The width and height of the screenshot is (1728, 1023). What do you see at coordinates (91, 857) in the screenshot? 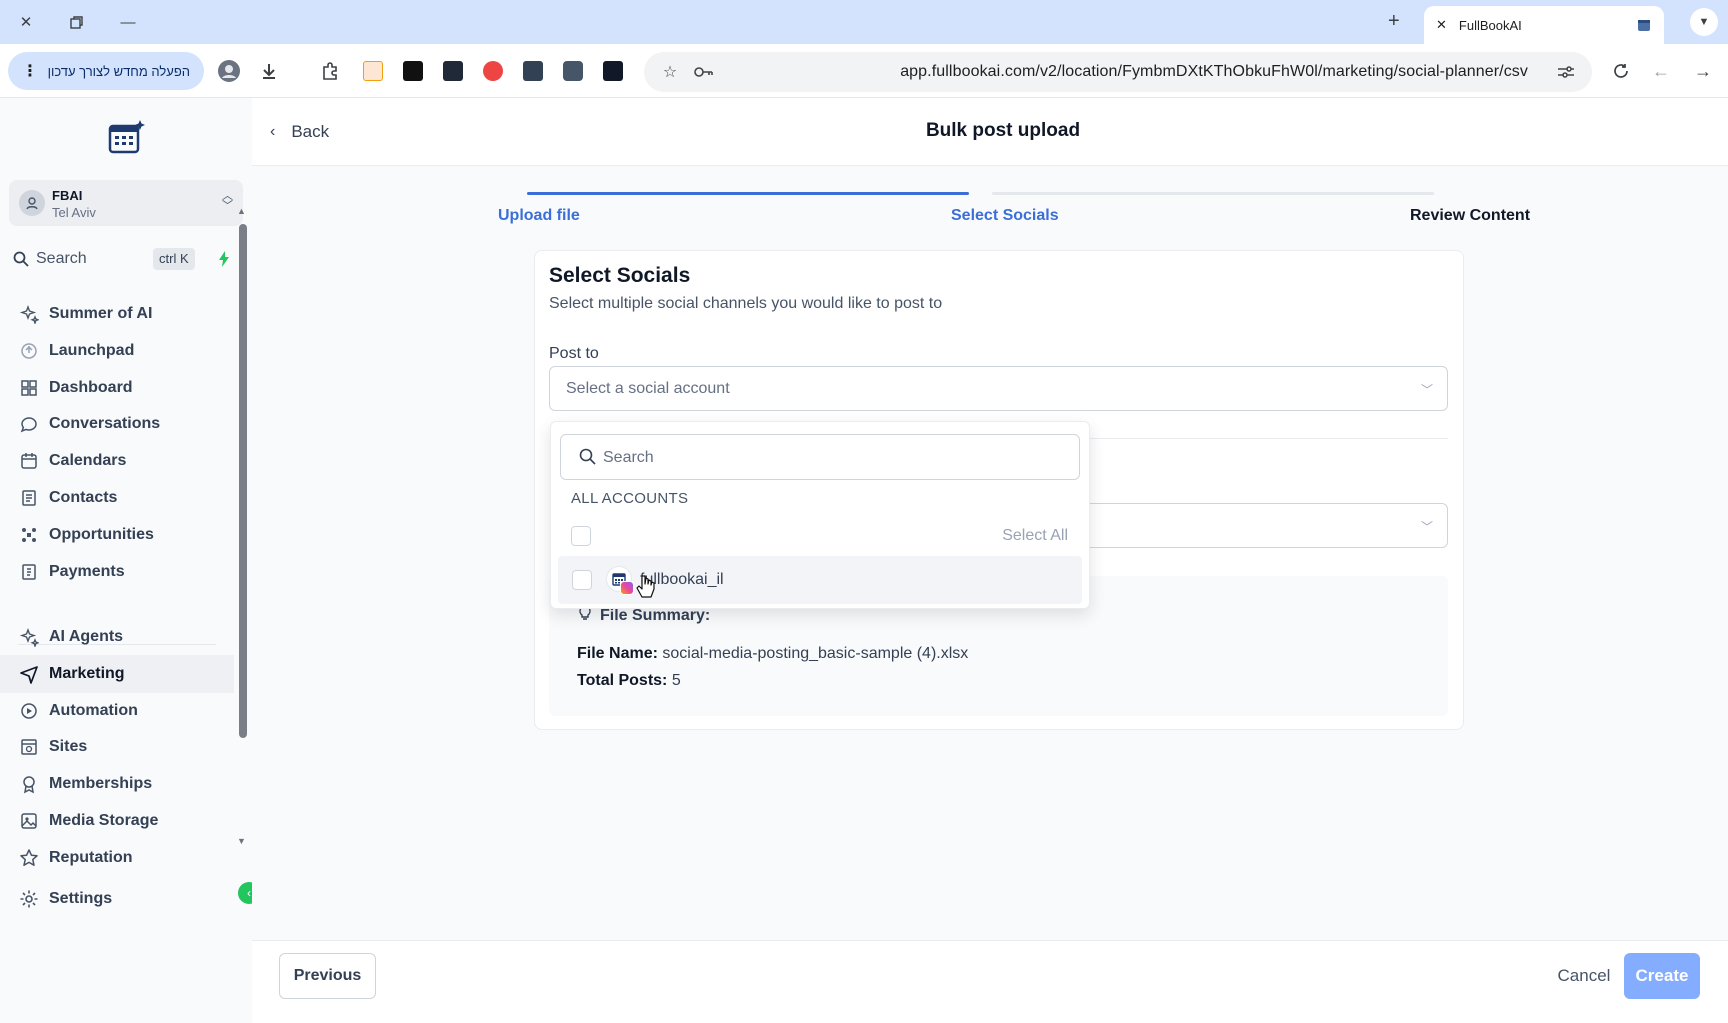
I see `sidebar-item-label: Reputation` at bounding box center [91, 857].